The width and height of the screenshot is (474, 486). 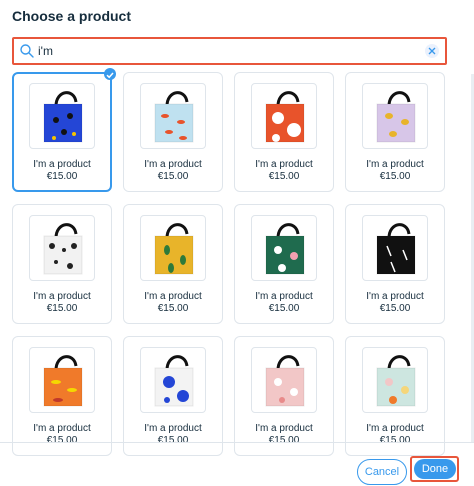 What do you see at coordinates (237, 442) in the screenshot?
I see `footer-divider` at bounding box center [237, 442].